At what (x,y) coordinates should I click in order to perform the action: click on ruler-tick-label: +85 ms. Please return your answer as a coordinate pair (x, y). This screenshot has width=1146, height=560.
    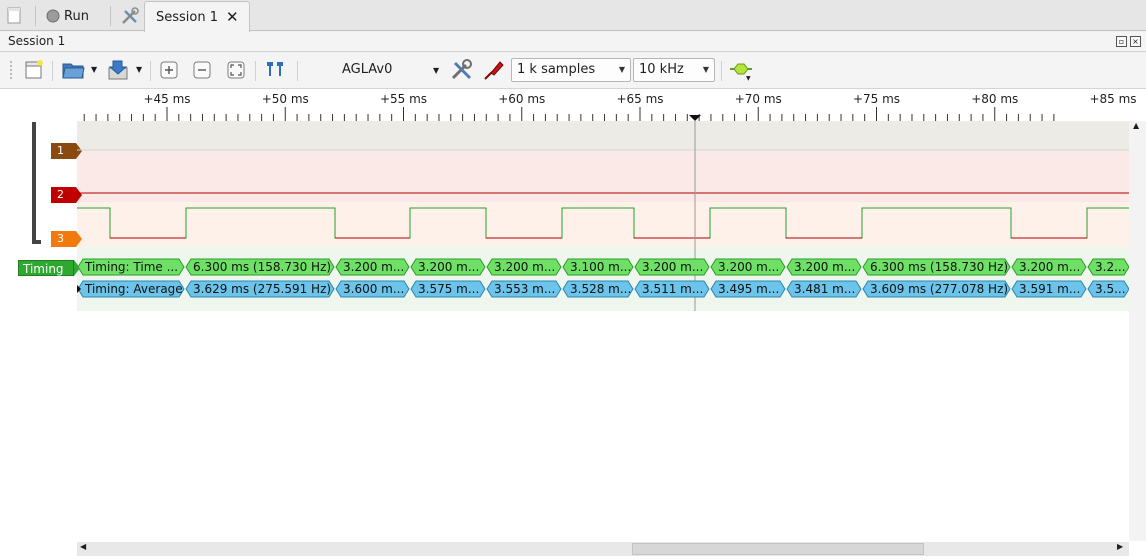
    Looking at the image, I should click on (1113, 99).